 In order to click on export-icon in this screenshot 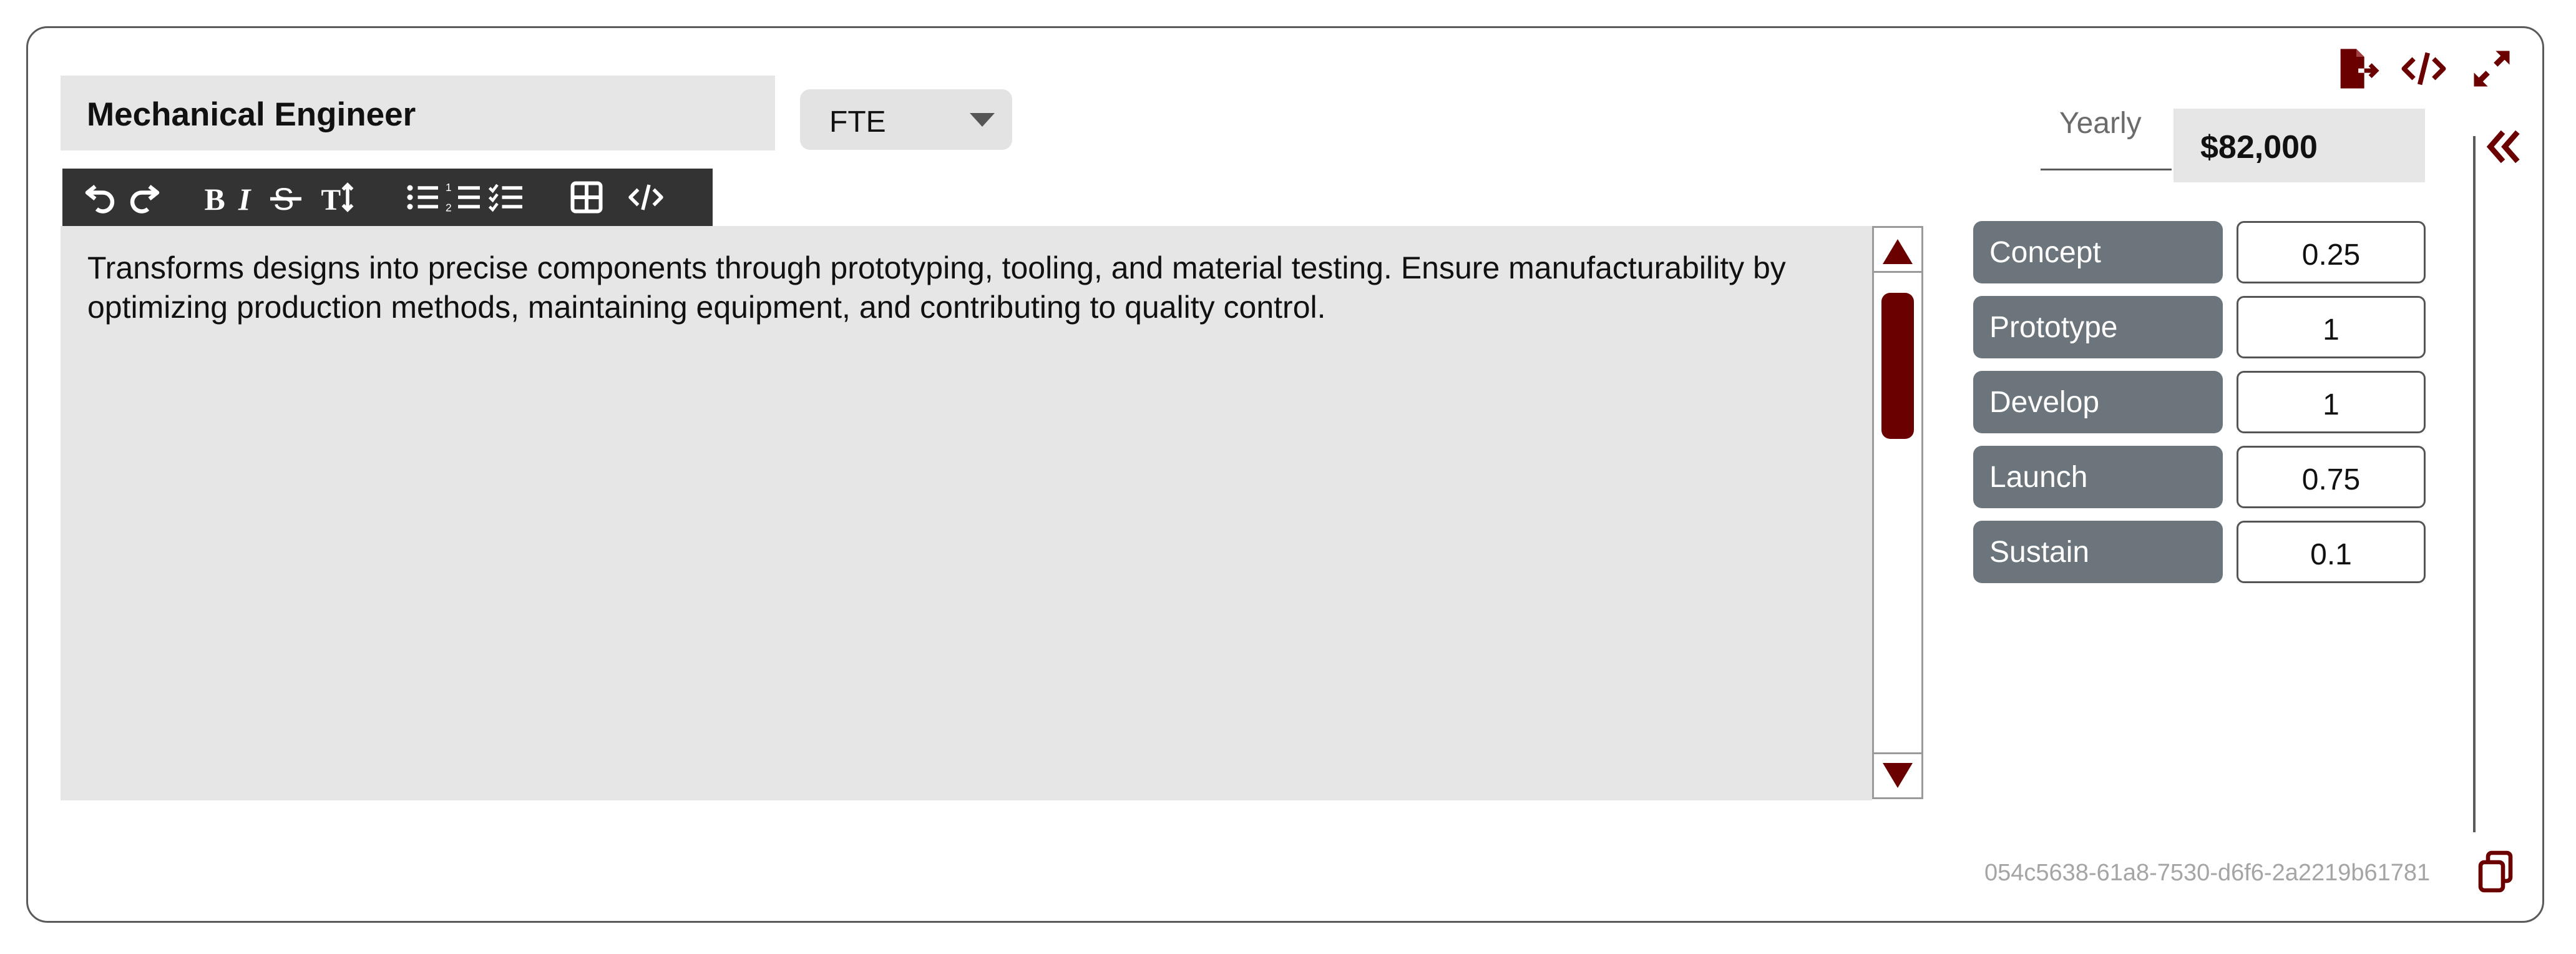, I will do `click(2356, 68)`.